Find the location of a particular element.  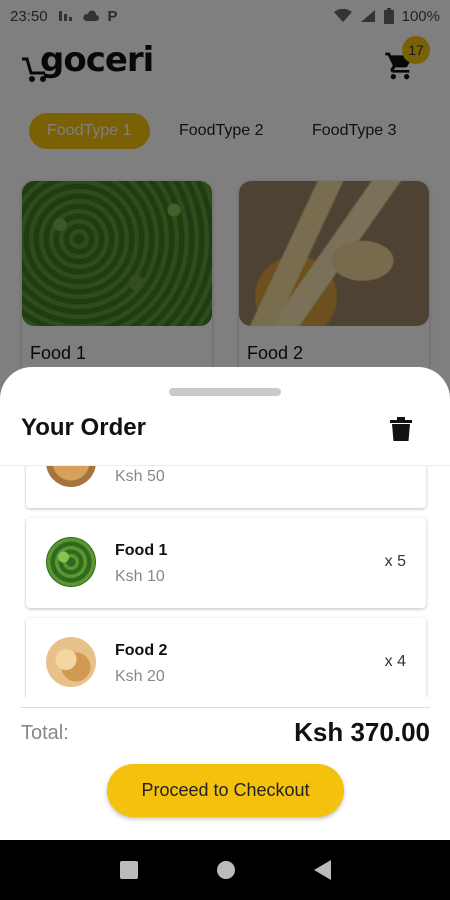

item-quantity: x 5 is located at coordinates (395, 561).